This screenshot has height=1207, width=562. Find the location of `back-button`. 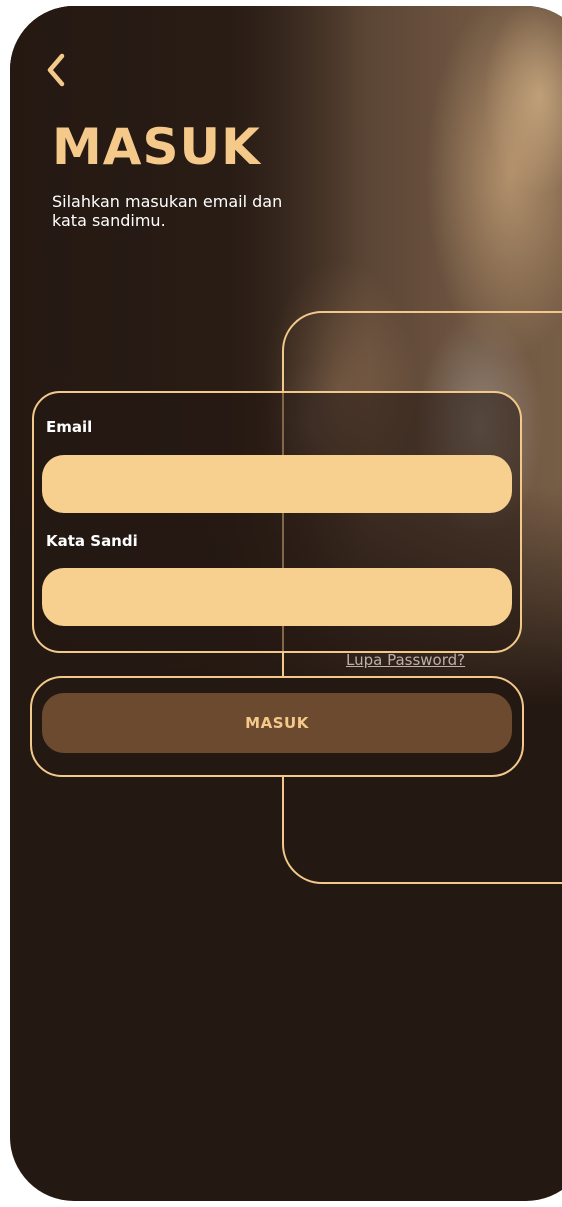

back-button is located at coordinates (56, 70).